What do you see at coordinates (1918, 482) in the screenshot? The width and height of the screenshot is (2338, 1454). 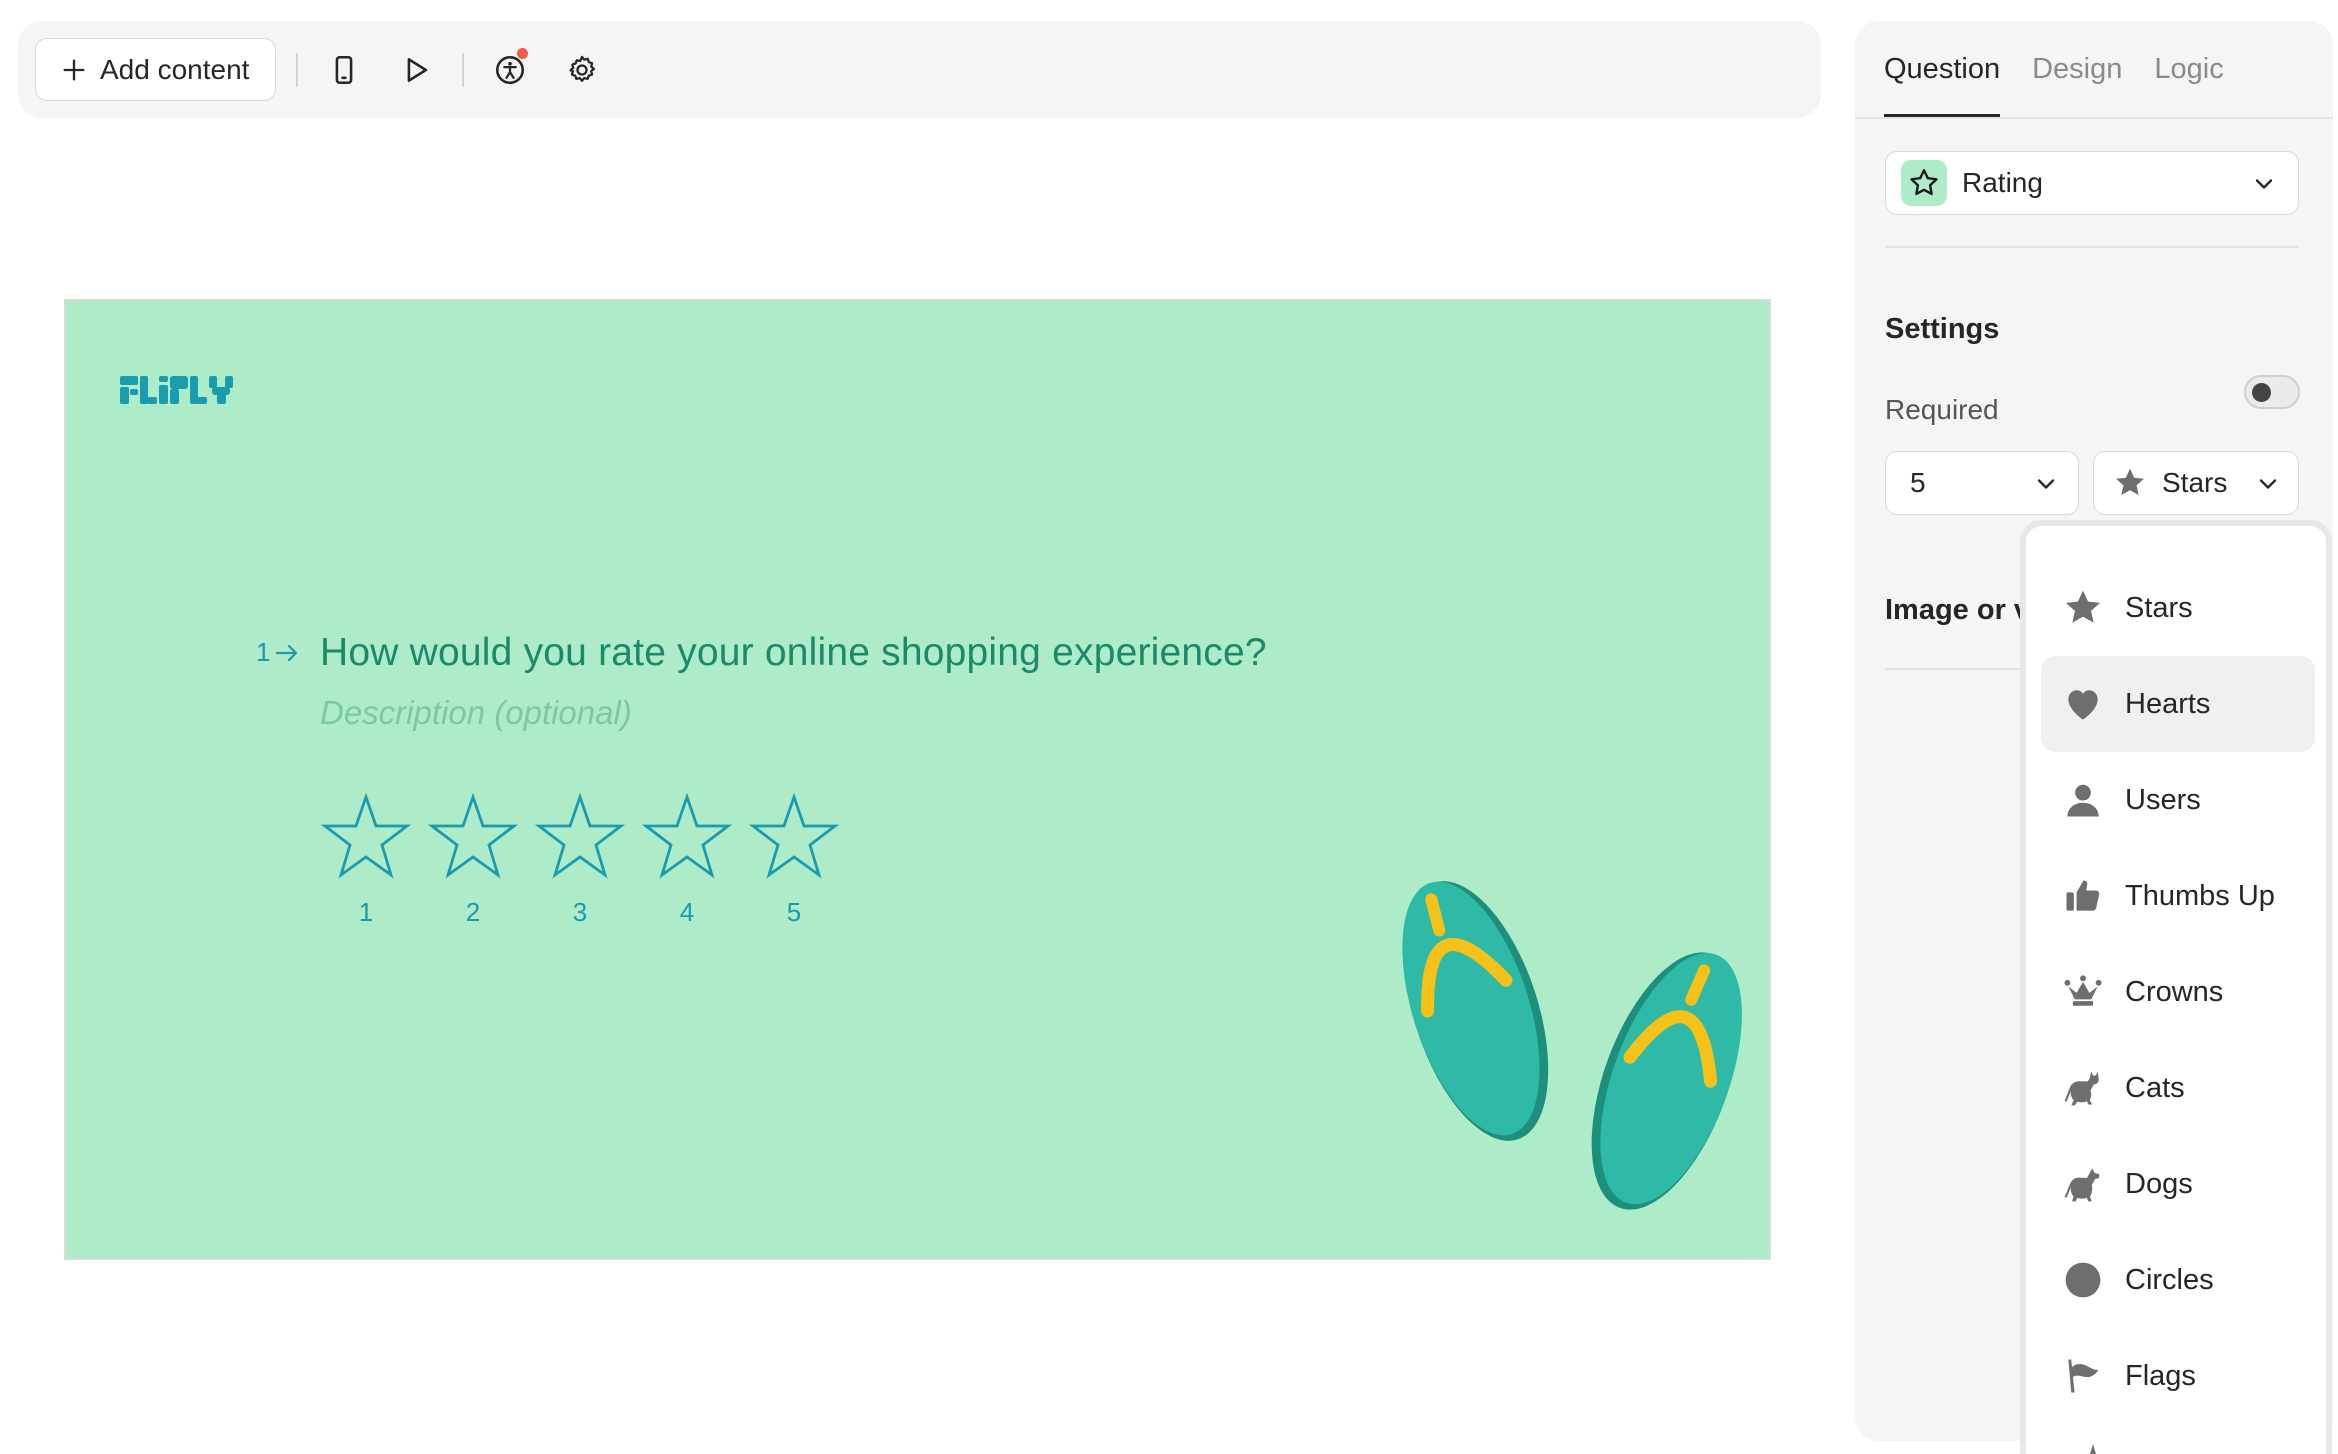 I see `rating-count-value: 5` at bounding box center [1918, 482].